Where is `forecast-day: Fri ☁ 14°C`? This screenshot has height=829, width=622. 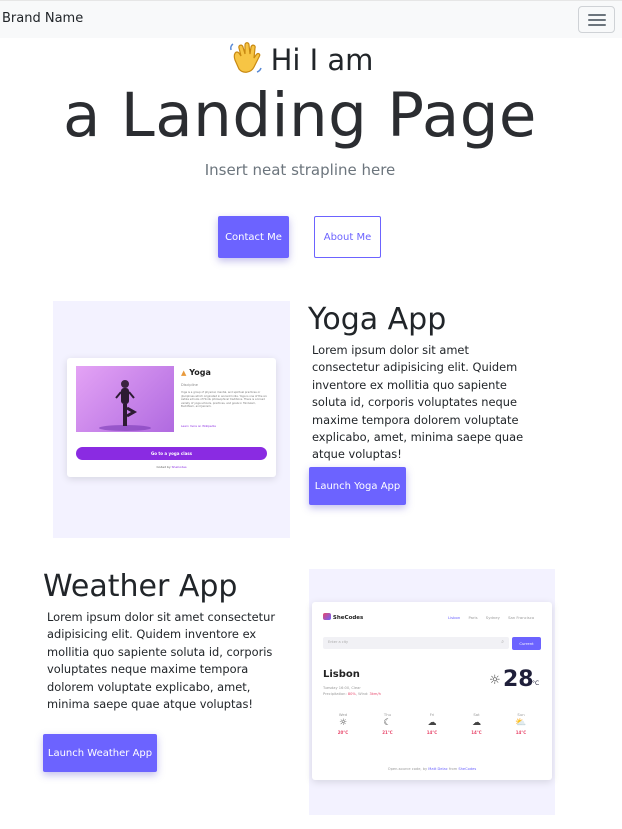
forecast-day: Fri ☁ 14°C is located at coordinates (432, 729).